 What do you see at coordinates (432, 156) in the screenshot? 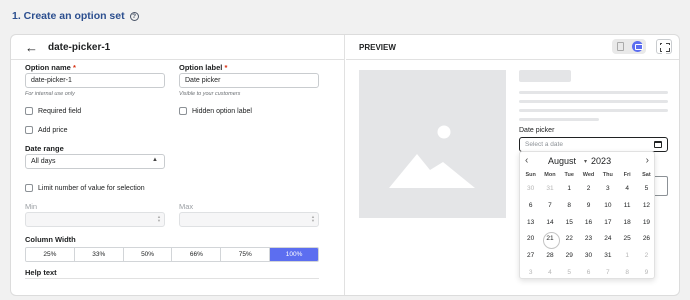
I see `image-placeholder-icon` at bounding box center [432, 156].